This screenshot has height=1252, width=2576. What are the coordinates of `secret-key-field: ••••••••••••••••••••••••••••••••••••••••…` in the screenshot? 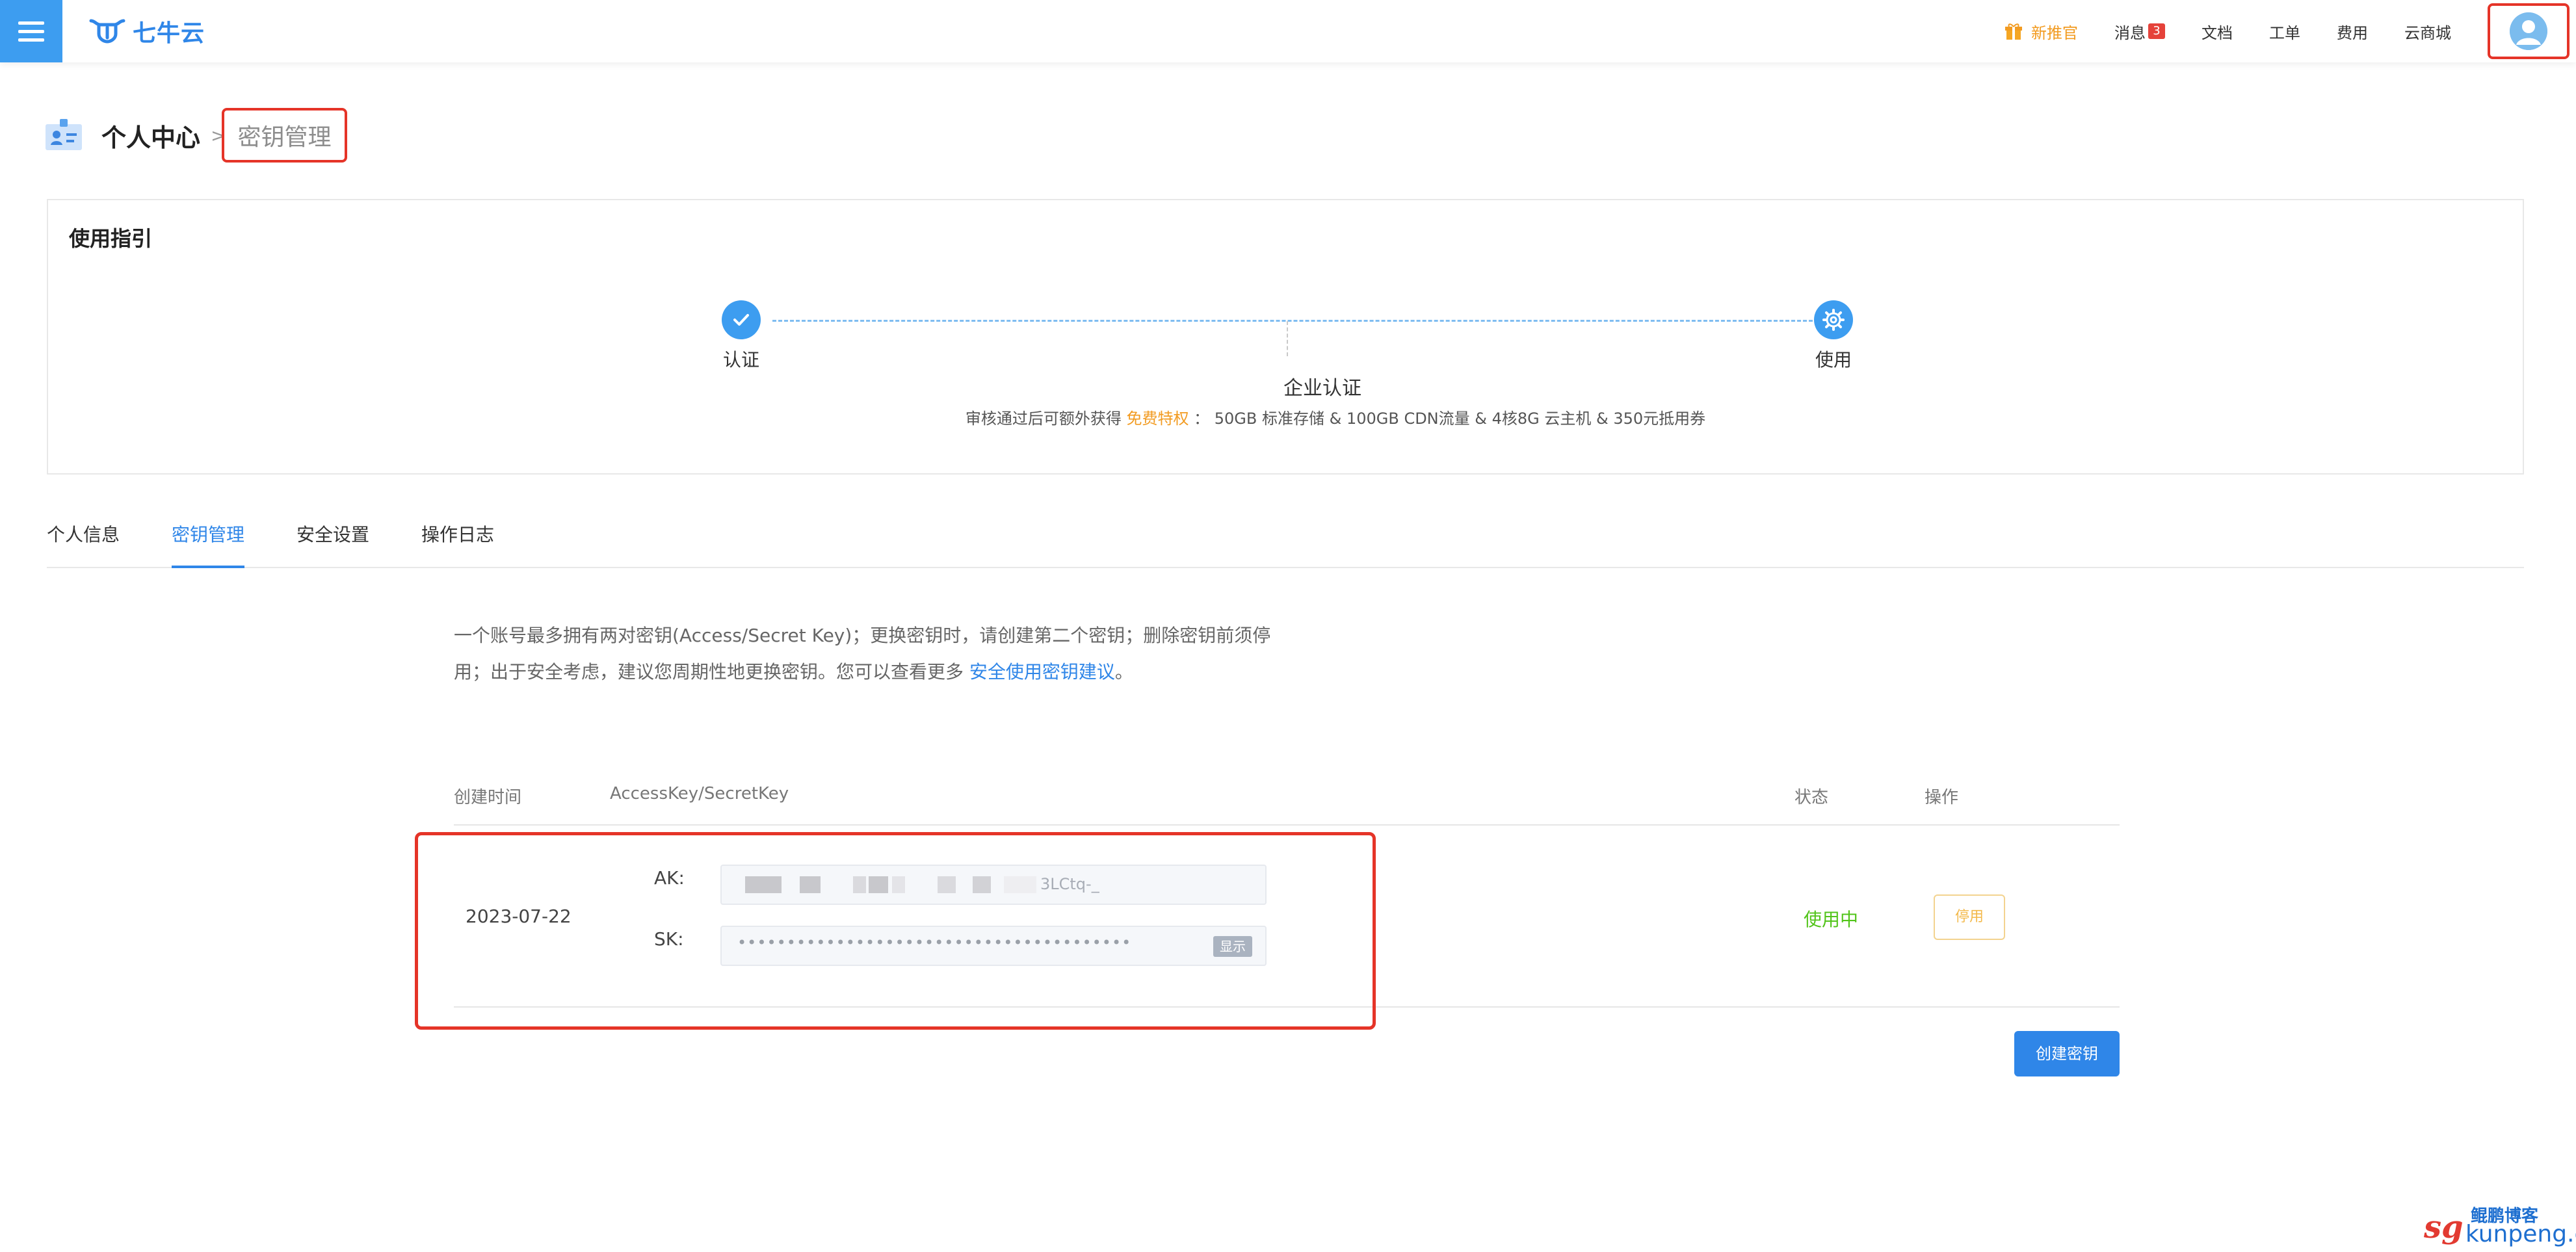 It's located at (993, 946).